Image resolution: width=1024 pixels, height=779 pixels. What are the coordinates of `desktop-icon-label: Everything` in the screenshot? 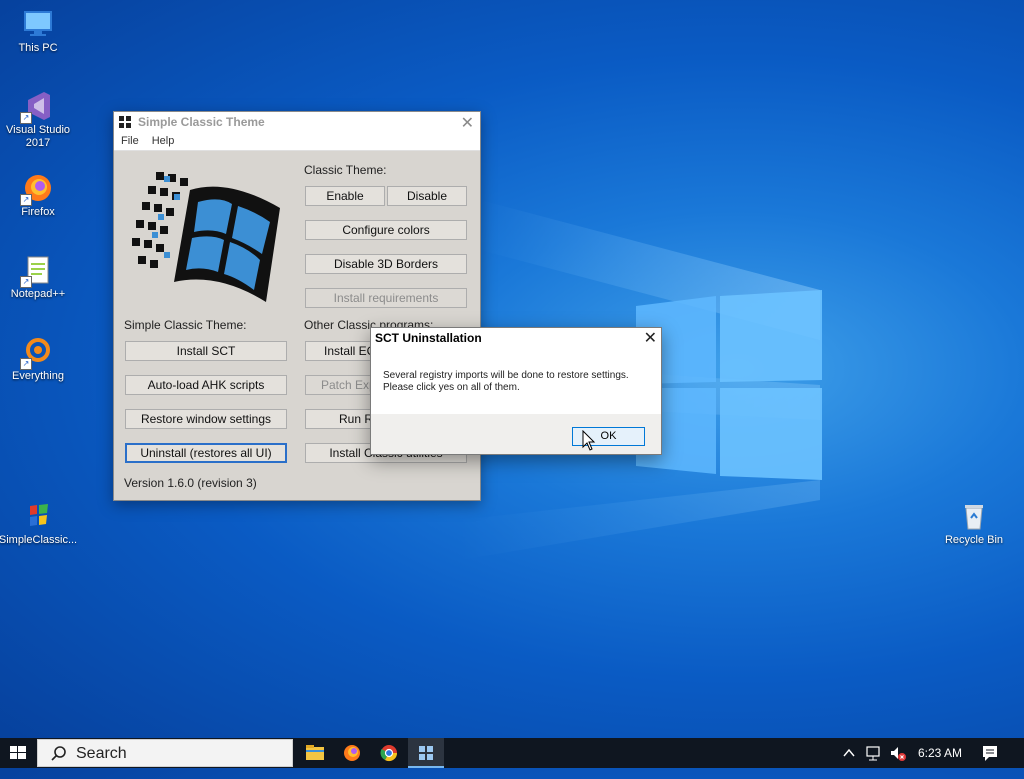 It's located at (38, 376).